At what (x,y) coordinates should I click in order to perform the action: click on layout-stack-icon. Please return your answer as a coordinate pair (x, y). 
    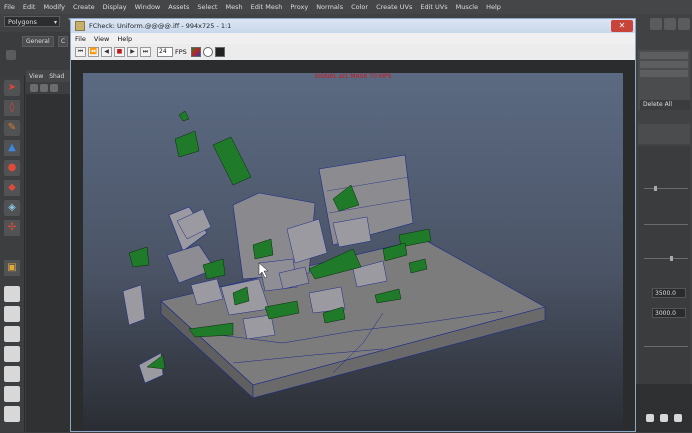
    Looking at the image, I should click on (12, 354).